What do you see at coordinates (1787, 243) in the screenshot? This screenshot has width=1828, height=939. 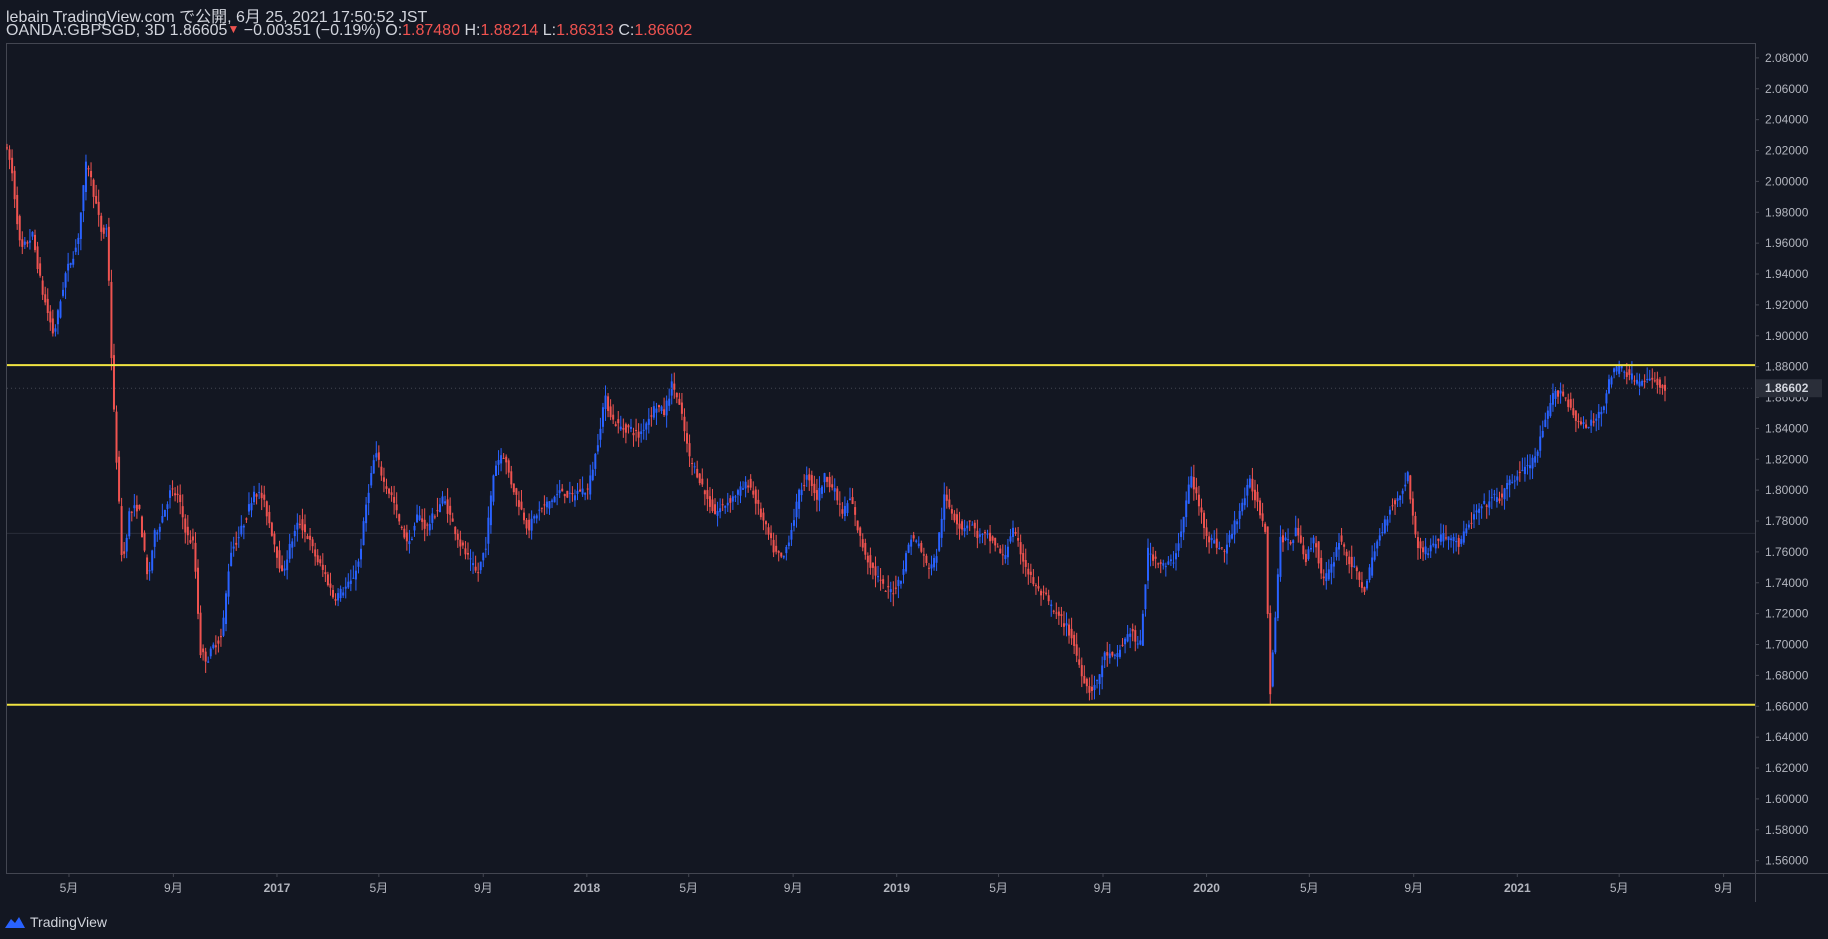 I see `price-tick-label: 1.96000` at bounding box center [1787, 243].